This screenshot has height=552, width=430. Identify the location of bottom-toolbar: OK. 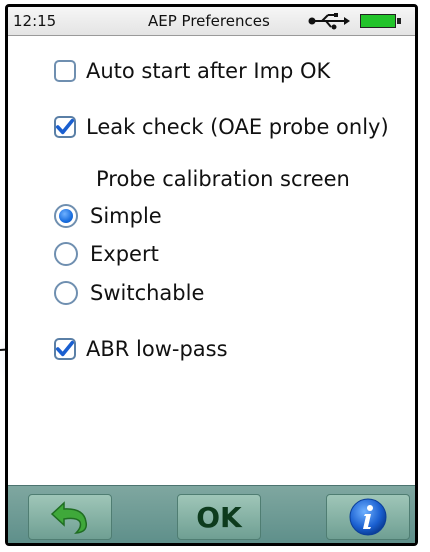
(211, 514).